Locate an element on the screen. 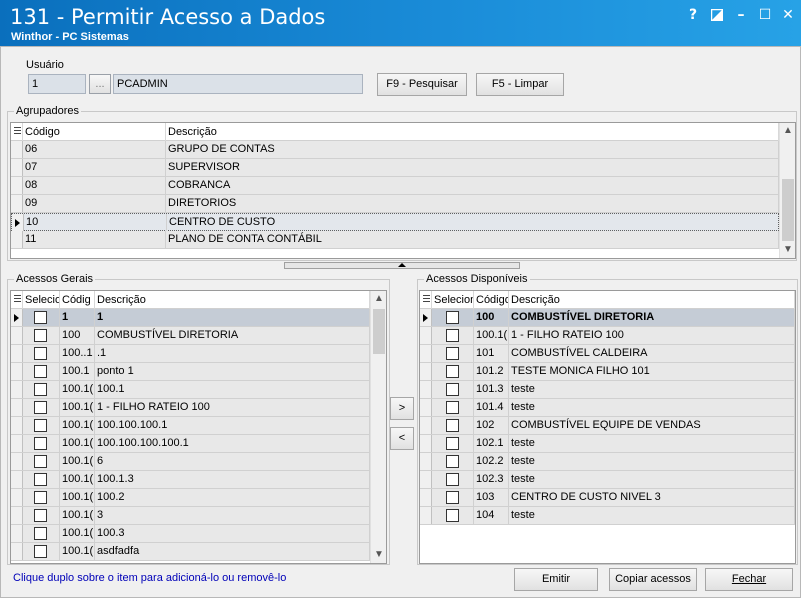 The image size is (801, 598). table-row: 102.3 teste is located at coordinates (607, 480).